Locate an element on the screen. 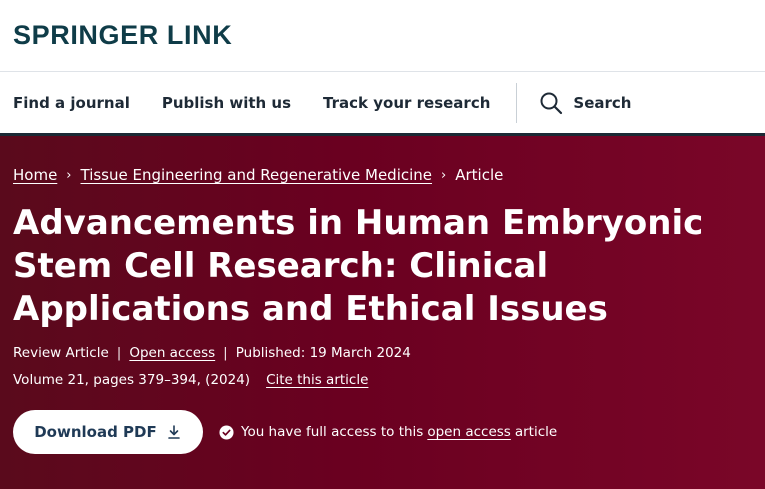 This screenshot has height=489, width=765. nav-divider is located at coordinates (517, 102).